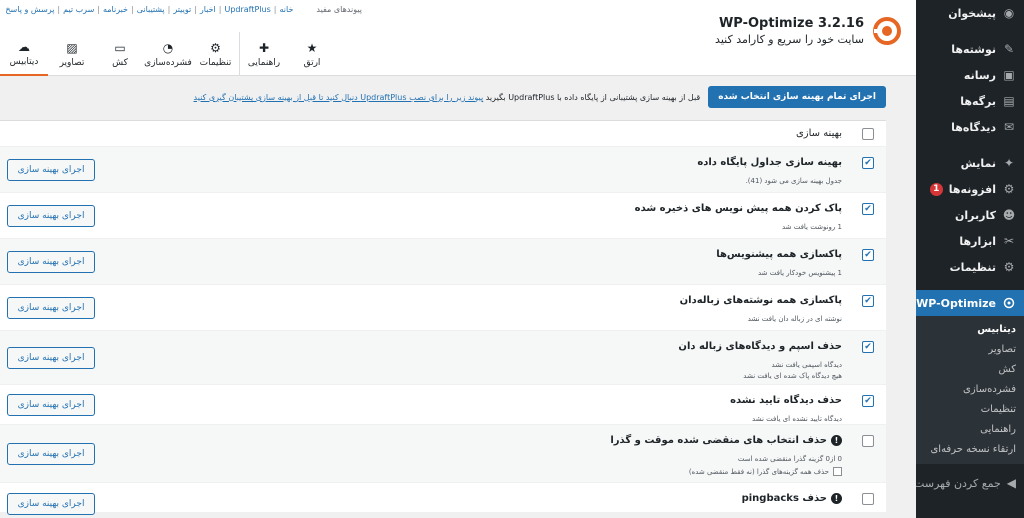 The image size is (1024, 518). Describe the element at coordinates (973, 127) in the screenshot. I see `menu-item-label: دیدگاه‌ها` at that location.